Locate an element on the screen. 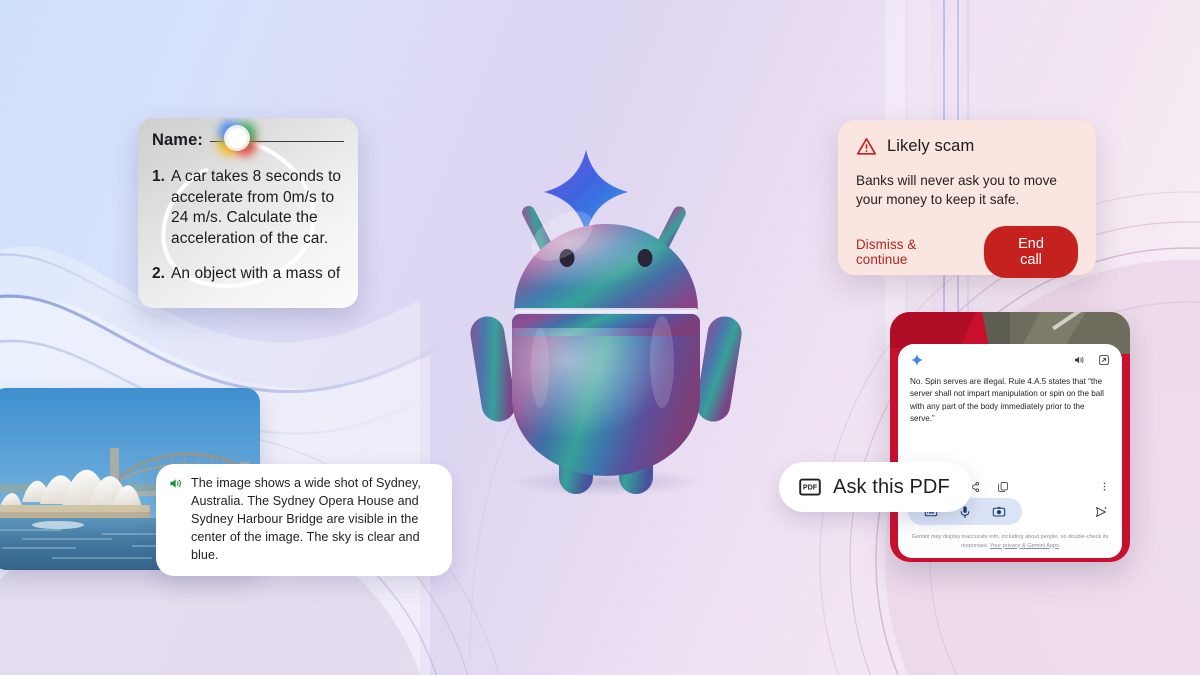 The height and width of the screenshot is (675, 1200). ask-this-pdf-label: Ask this PDF is located at coordinates (891, 486).